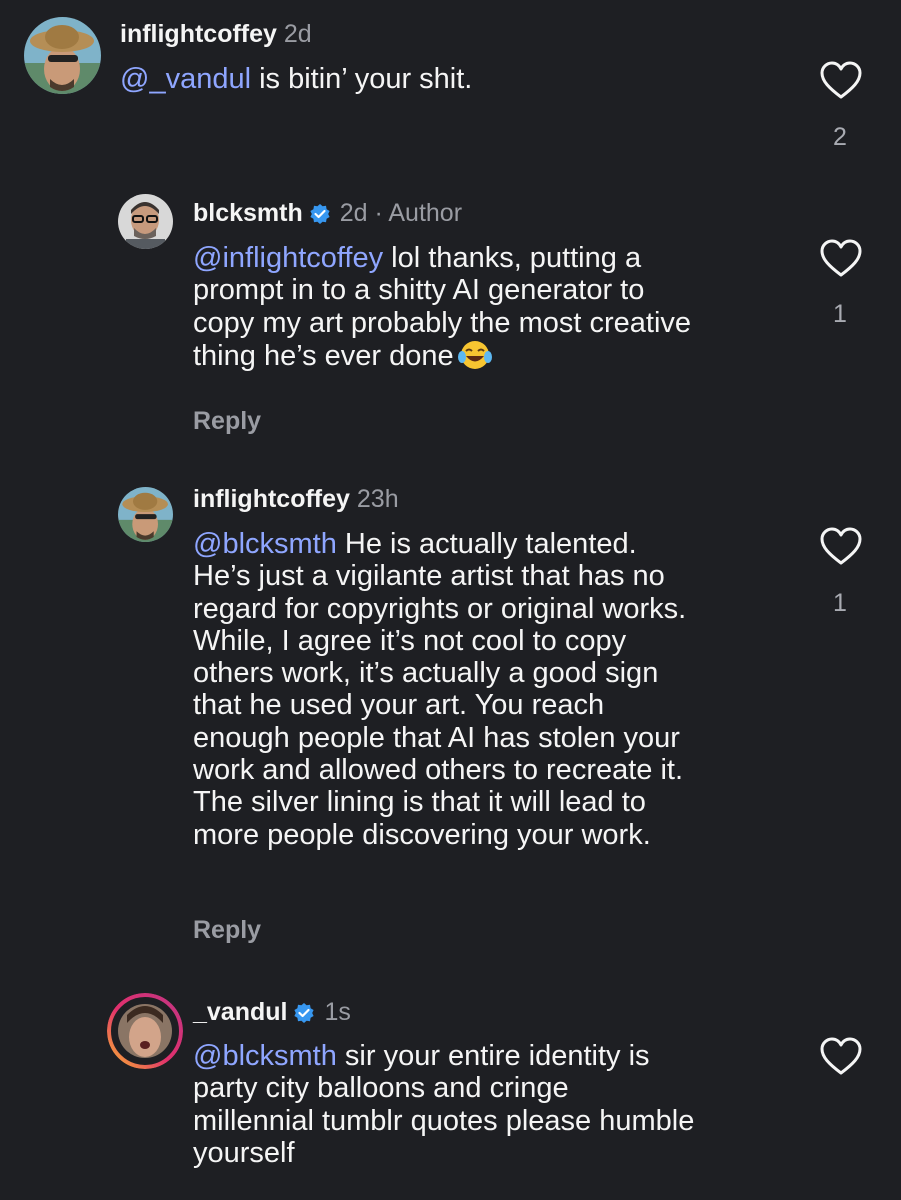 This screenshot has width=901, height=1200. What do you see at coordinates (486, 544) in the screenshot?
I see `comment-text: He is actually talented.` at bounding box center [486, 544].